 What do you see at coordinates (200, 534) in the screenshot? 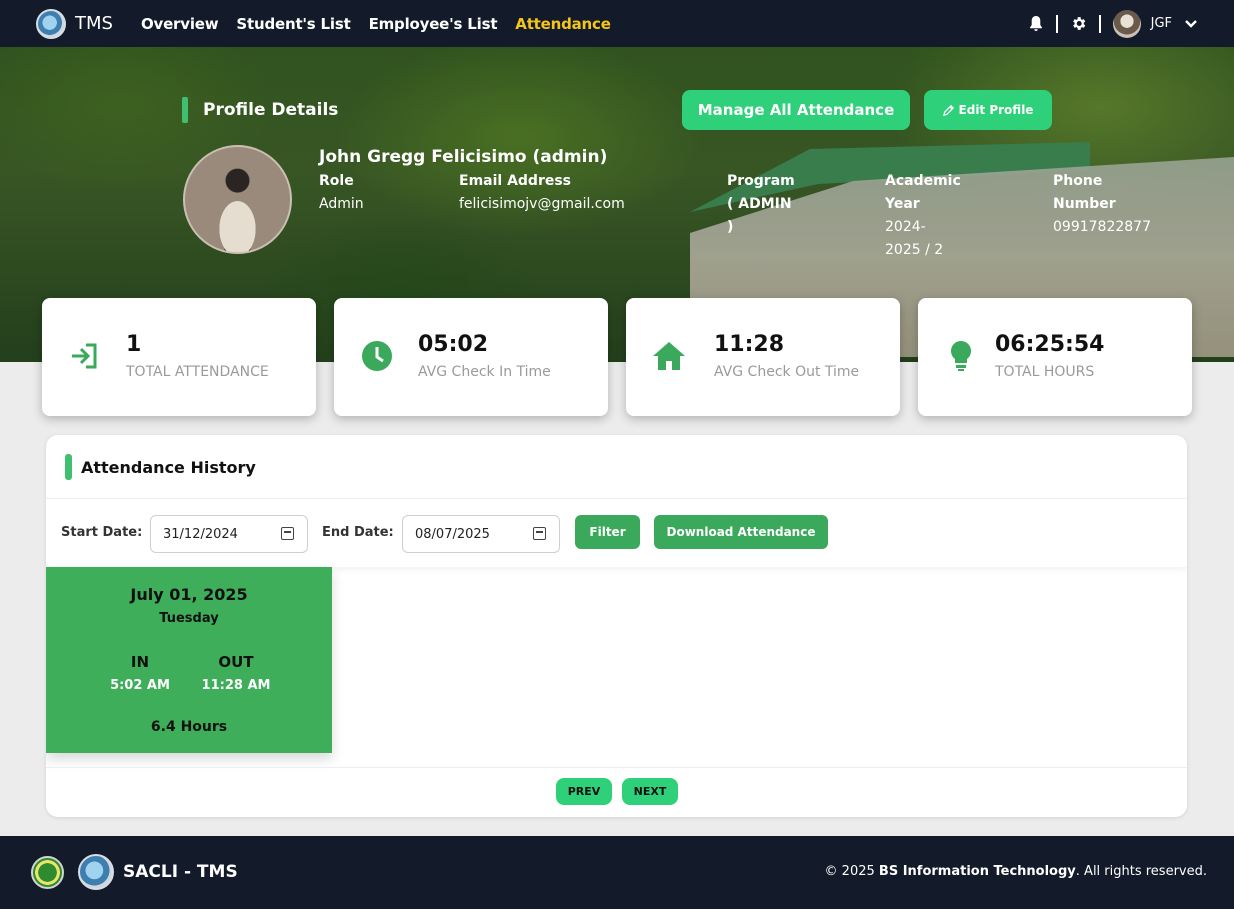
I see `start-date-value: 31/12/2024` at bounding box center [200, 534].